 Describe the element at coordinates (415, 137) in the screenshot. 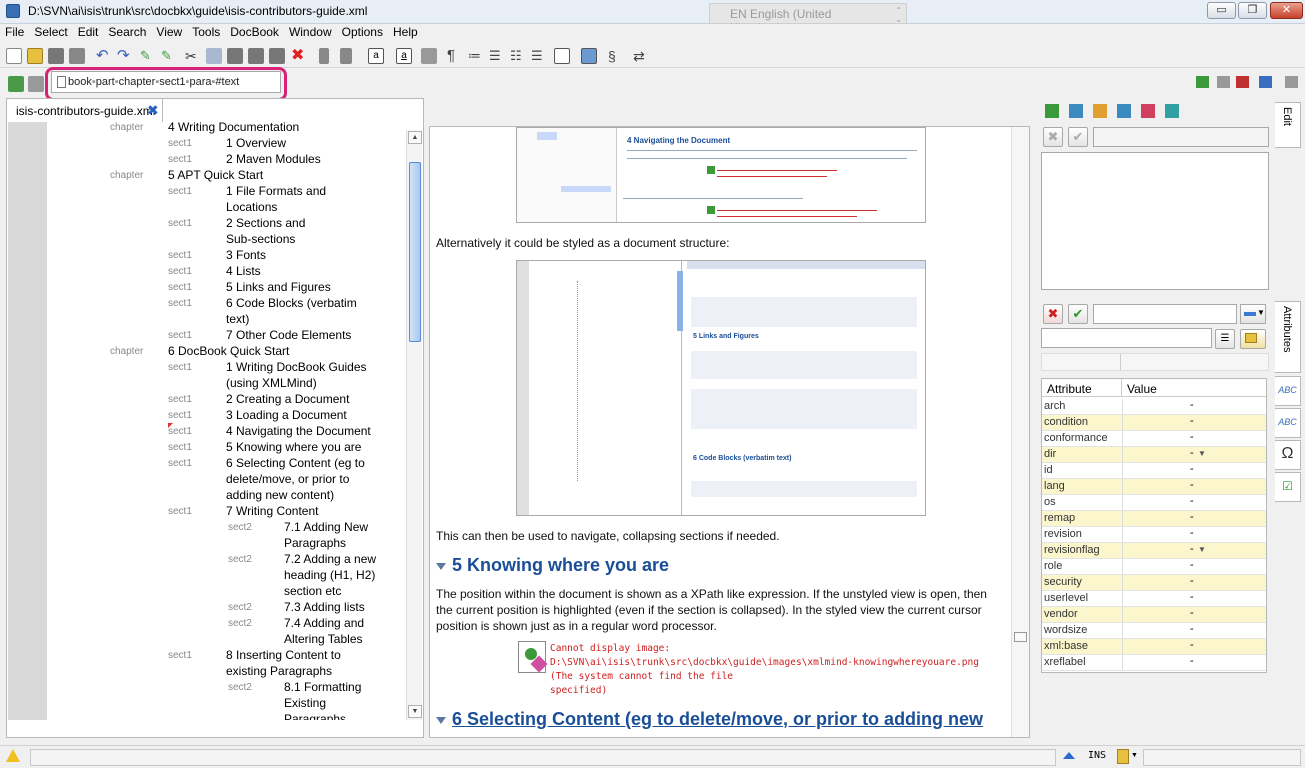

I see `scroll-up-arrow: ▲` at that location.